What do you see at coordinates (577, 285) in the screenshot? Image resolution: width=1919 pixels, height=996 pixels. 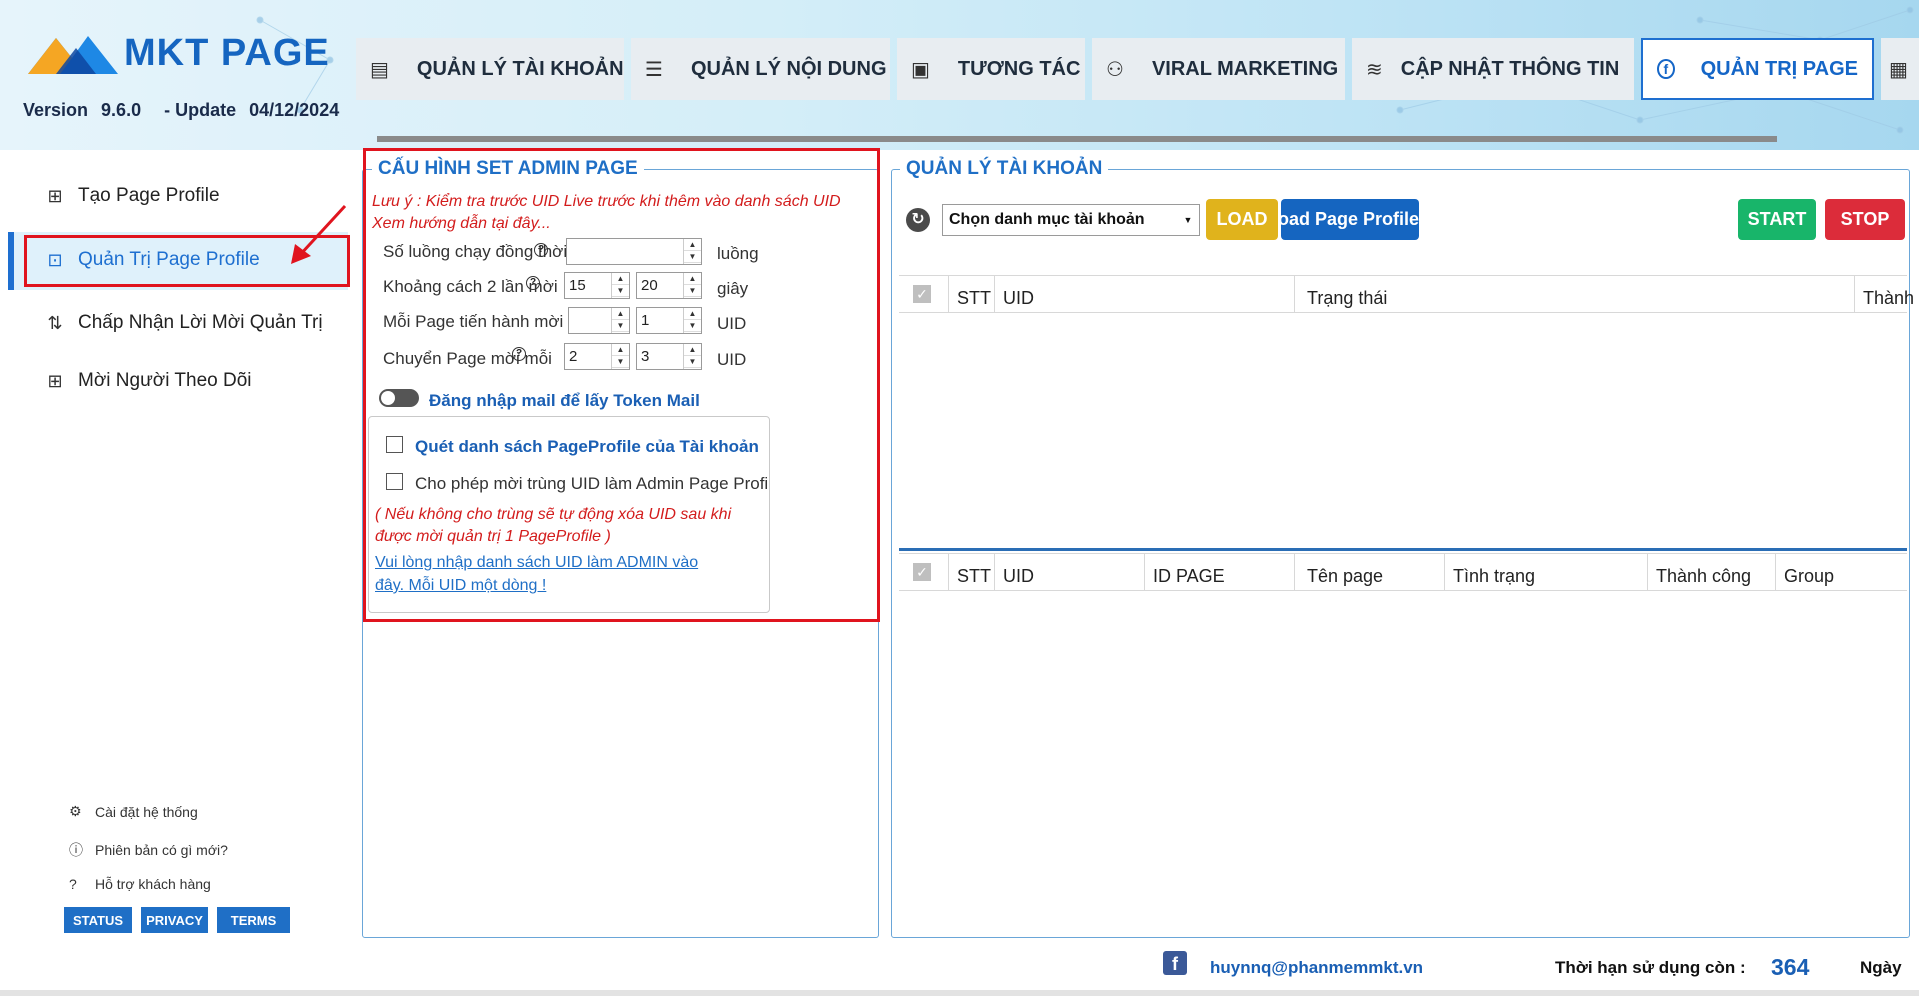 I see `delay-min-value: 15` at bounding box center [577, 285].